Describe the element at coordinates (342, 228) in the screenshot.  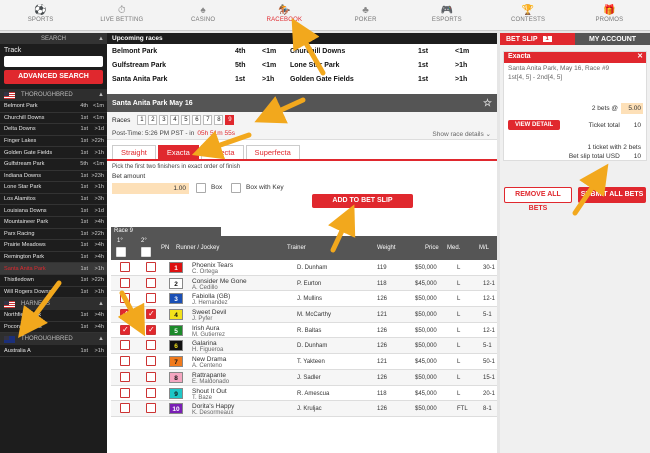
I see `arrow-to-add-bet` at that location.